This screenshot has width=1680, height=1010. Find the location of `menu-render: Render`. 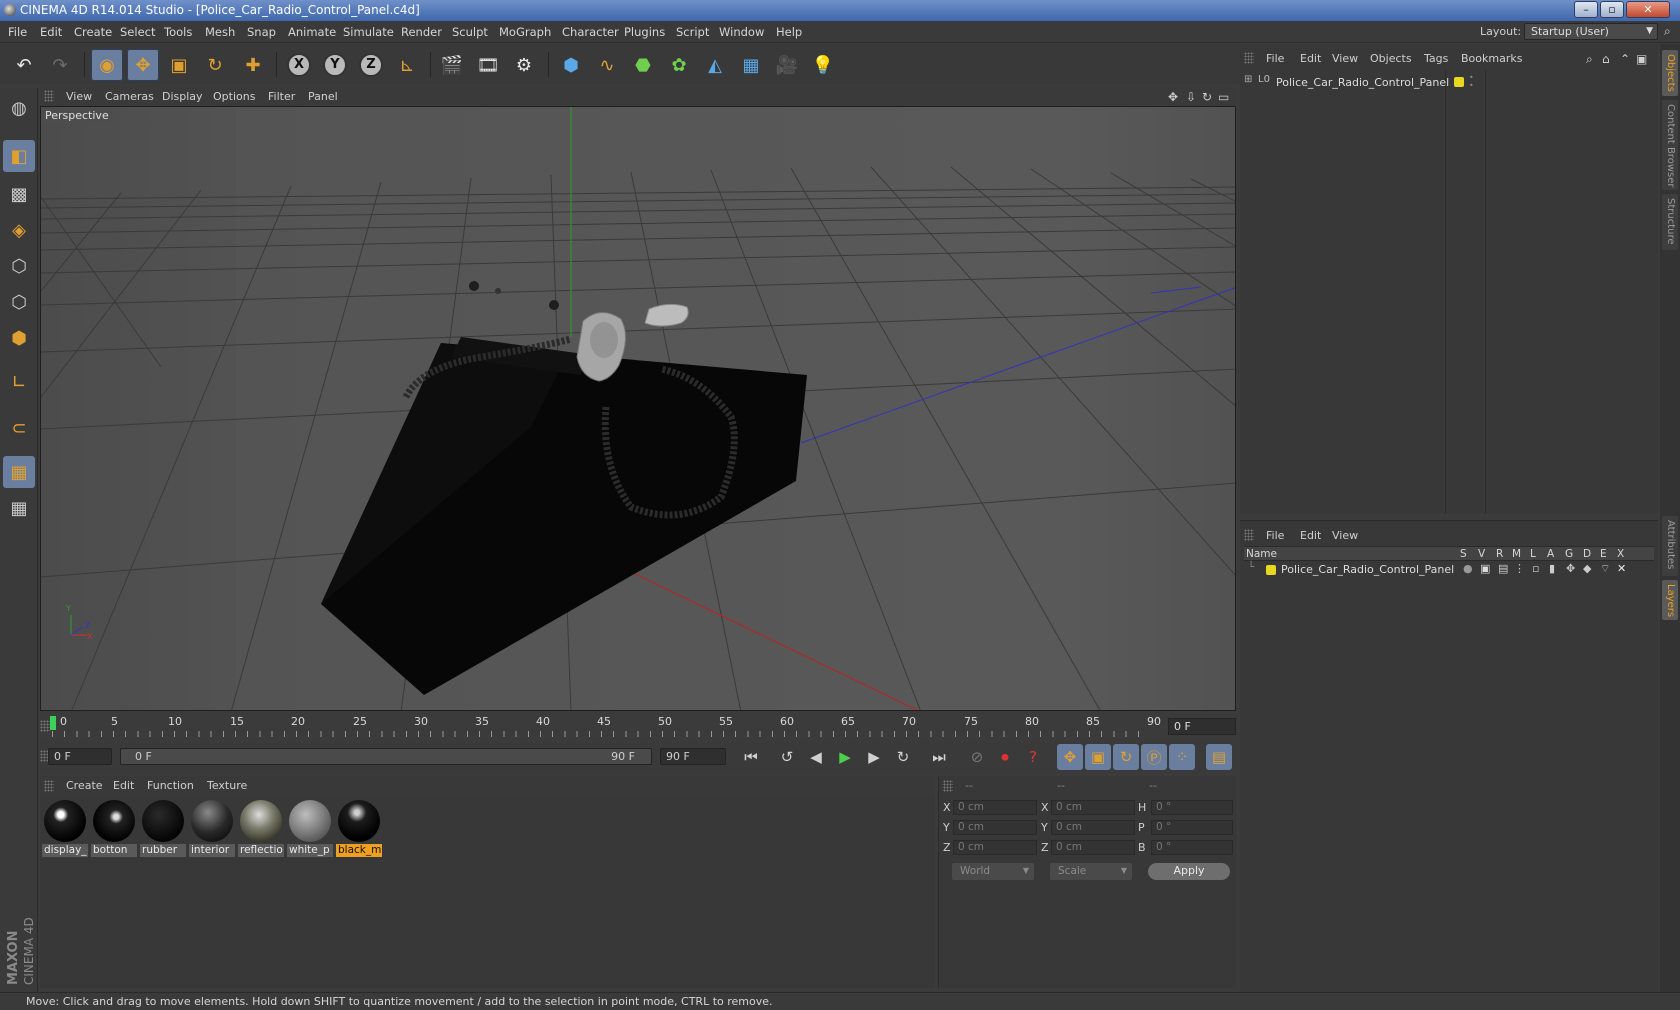

menu-render: Render is located at coordinates (421, 32).